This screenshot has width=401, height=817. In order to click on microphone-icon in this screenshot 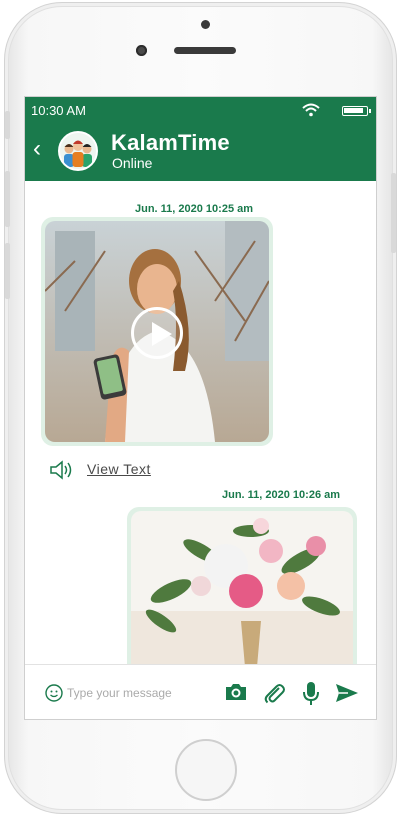, I will do `click(311, 694)`.